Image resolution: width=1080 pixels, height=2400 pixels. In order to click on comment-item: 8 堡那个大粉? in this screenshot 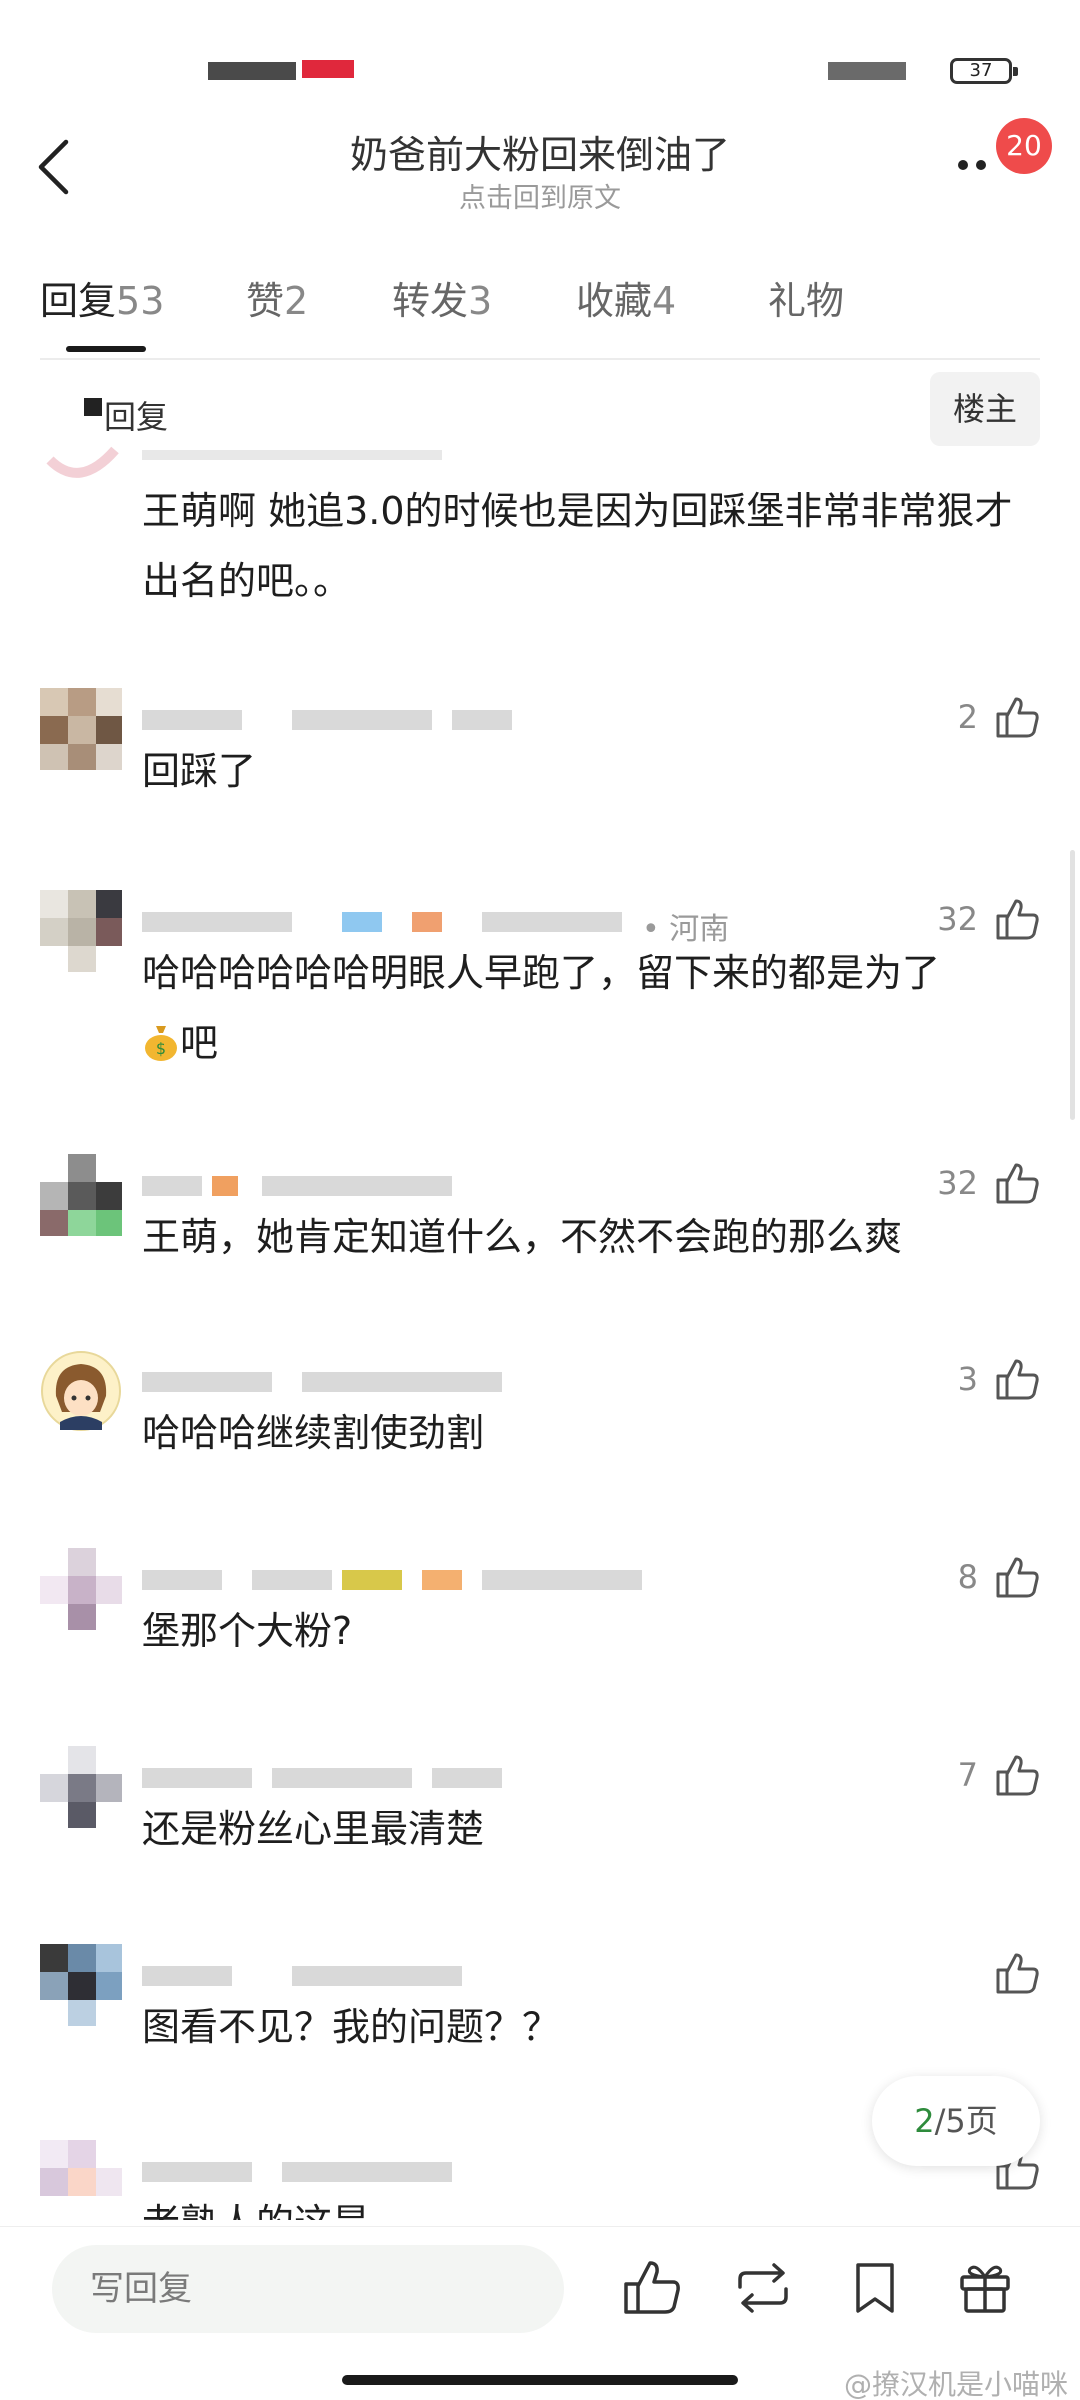, I will do `click(540, 1618)`.